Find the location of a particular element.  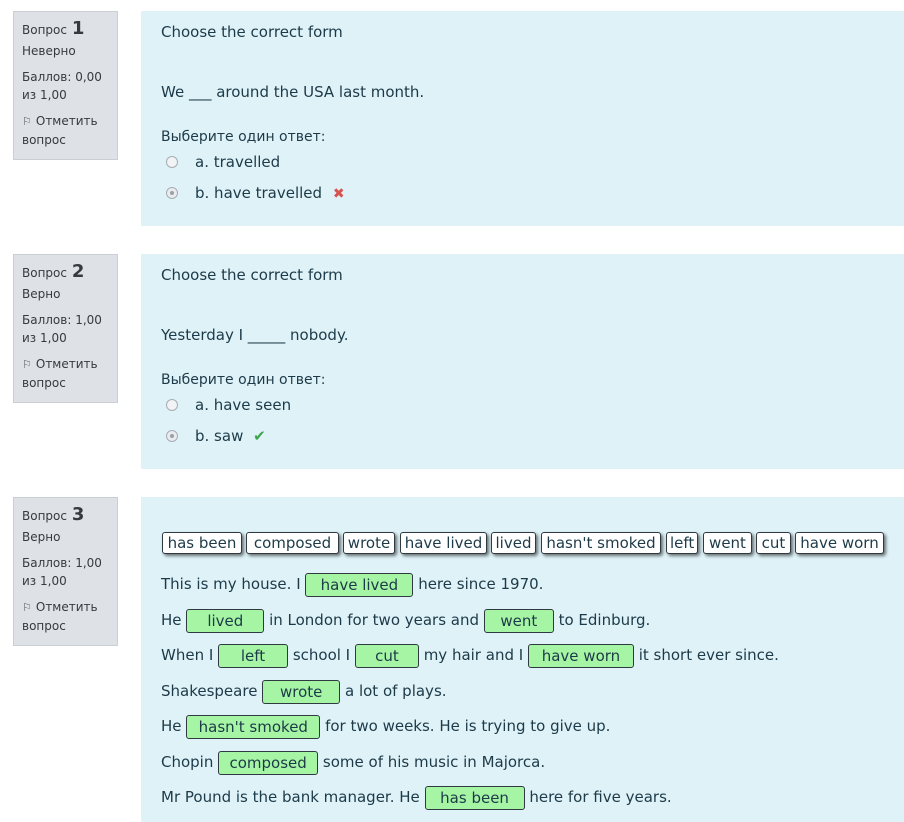

answer-option-b: b. saw ✔ is located at coordinates (216, 436).